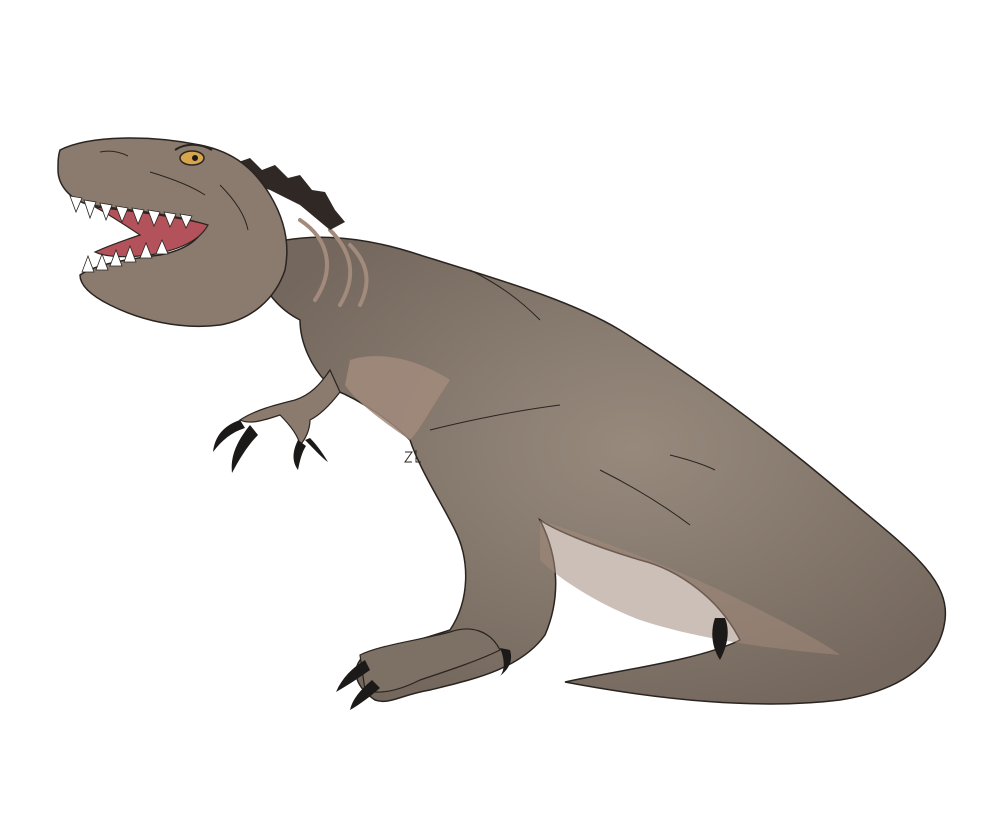 This screenshot has width=1000, height=815. Describe the element at coordinates (270, 446) in the screenshot. I see `hand-claws` at that location.